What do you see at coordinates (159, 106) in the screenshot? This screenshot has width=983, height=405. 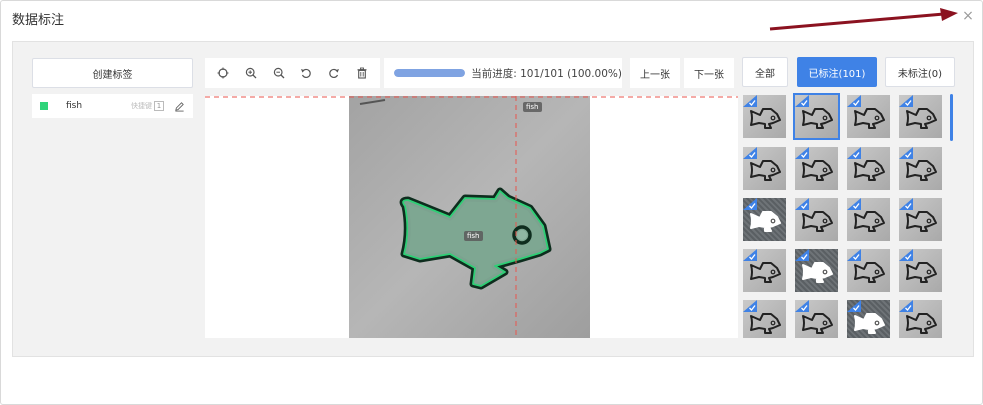 I see `hotkey-value: 1` at bounding box center [159, 106].